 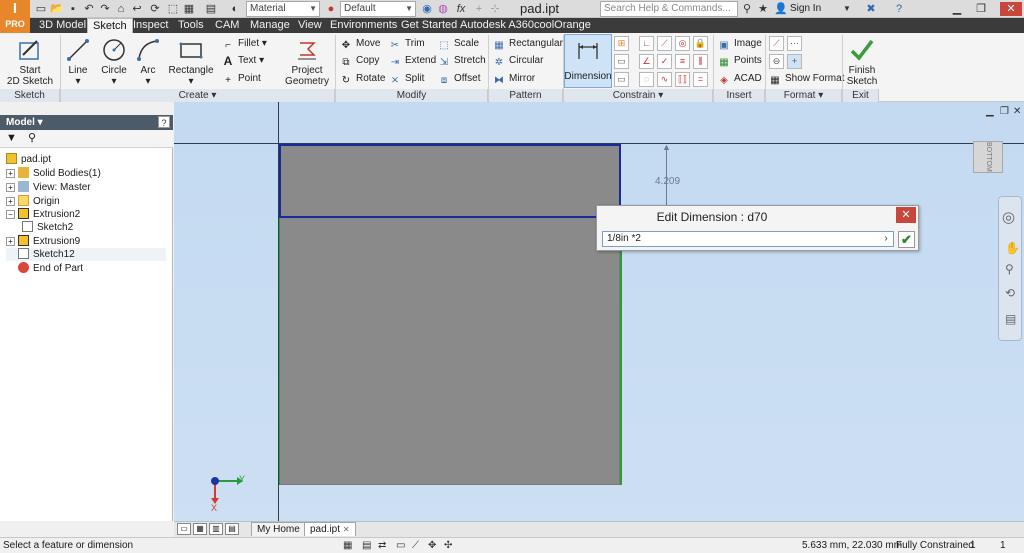 What do you see at coordinates (794, 43) in the screenshot?
I see `centerline-icon: ⋯` at bounding box center [794, 43].